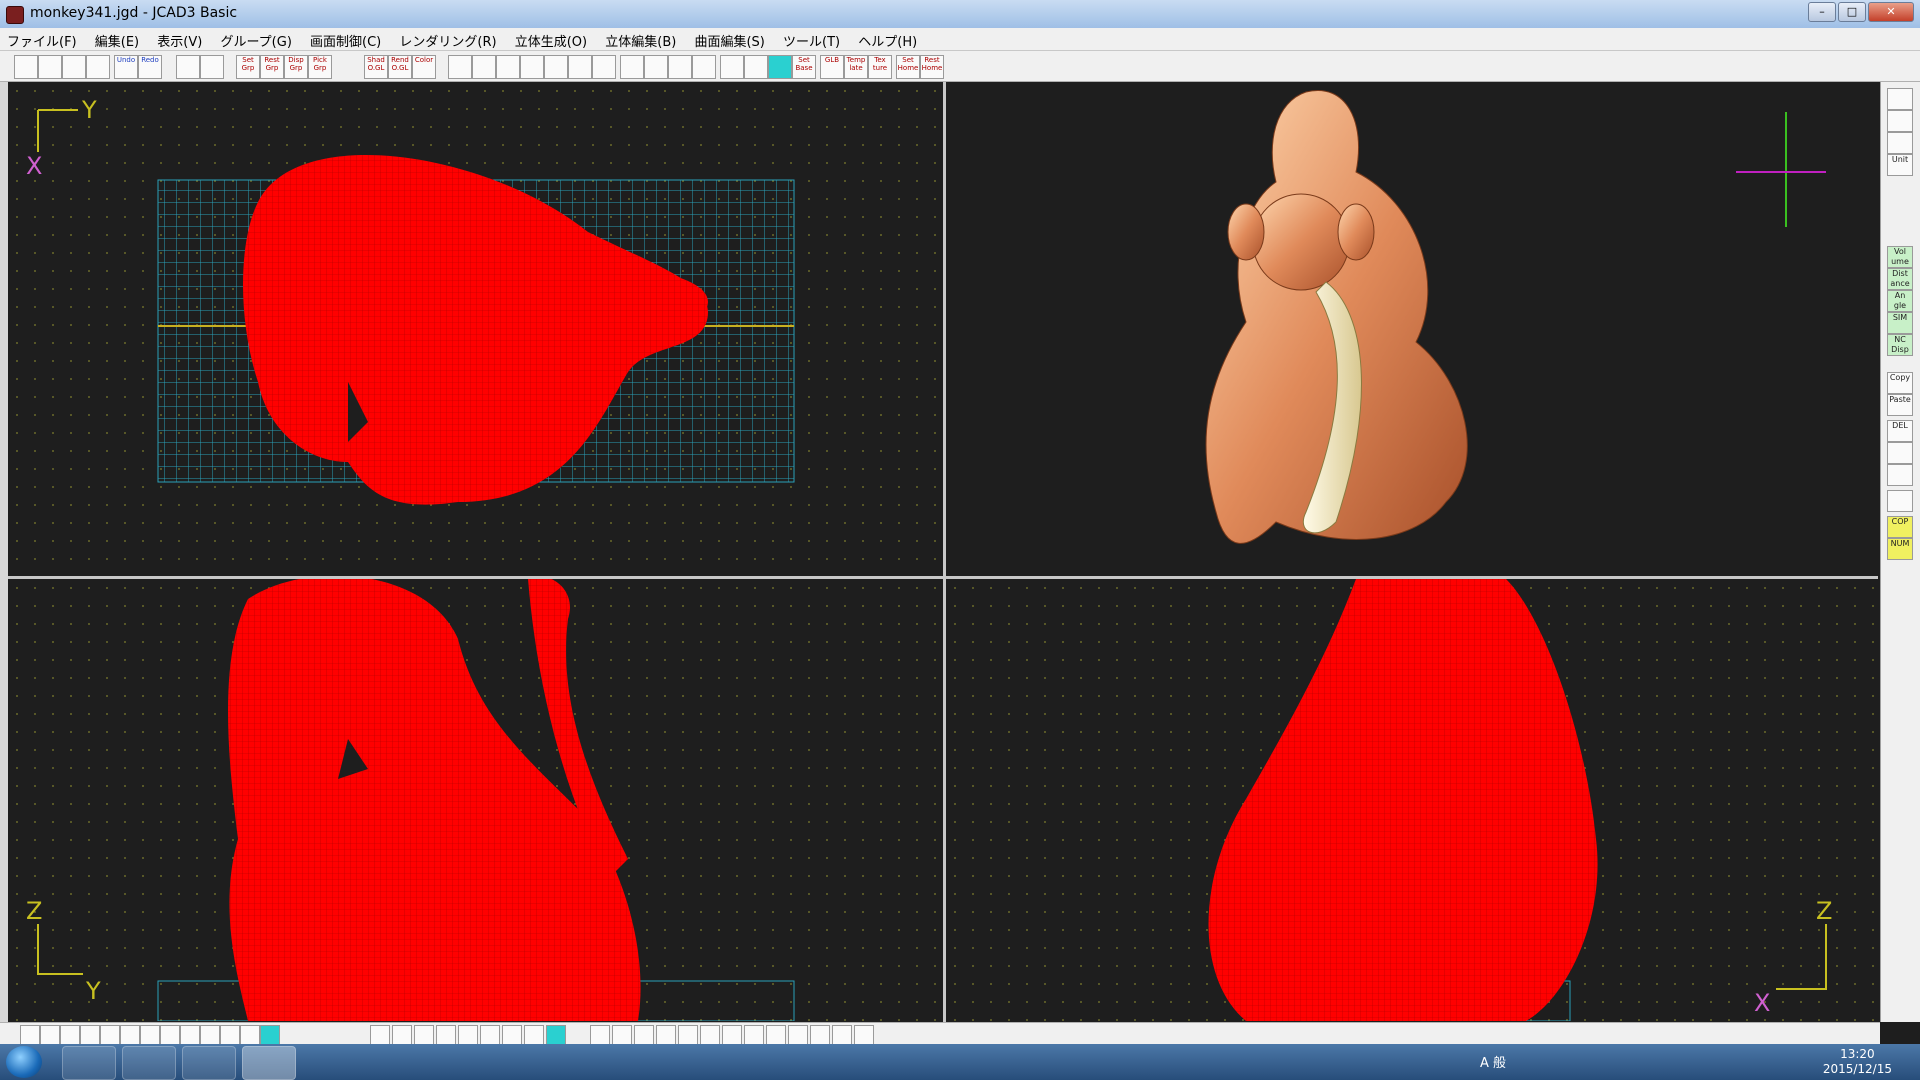  What do you see at coordinates (170, 1035) in the screenshot?
I see `bottom-tool-8-icon` at bounding box center [170, 1035].